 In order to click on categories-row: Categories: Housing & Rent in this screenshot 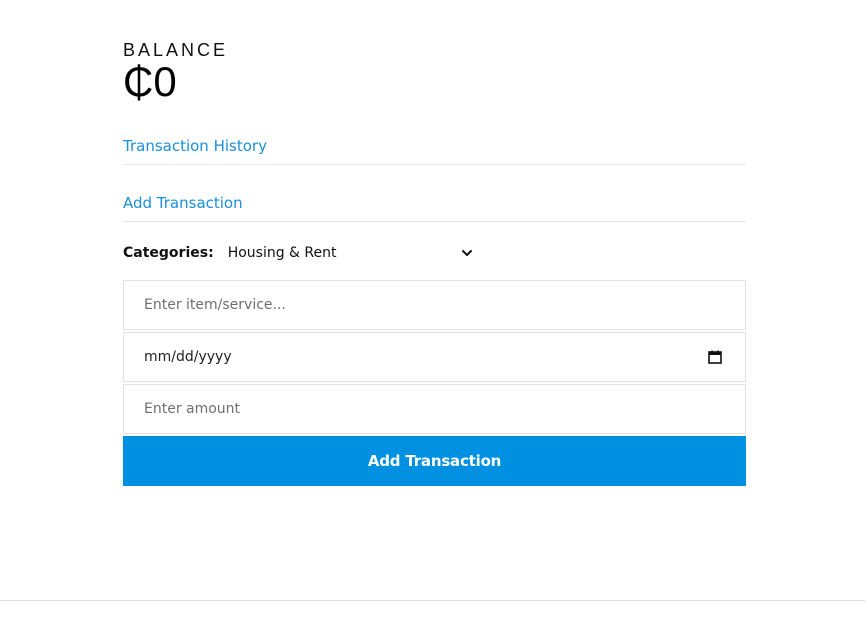, I will do `click(434, 253)`.